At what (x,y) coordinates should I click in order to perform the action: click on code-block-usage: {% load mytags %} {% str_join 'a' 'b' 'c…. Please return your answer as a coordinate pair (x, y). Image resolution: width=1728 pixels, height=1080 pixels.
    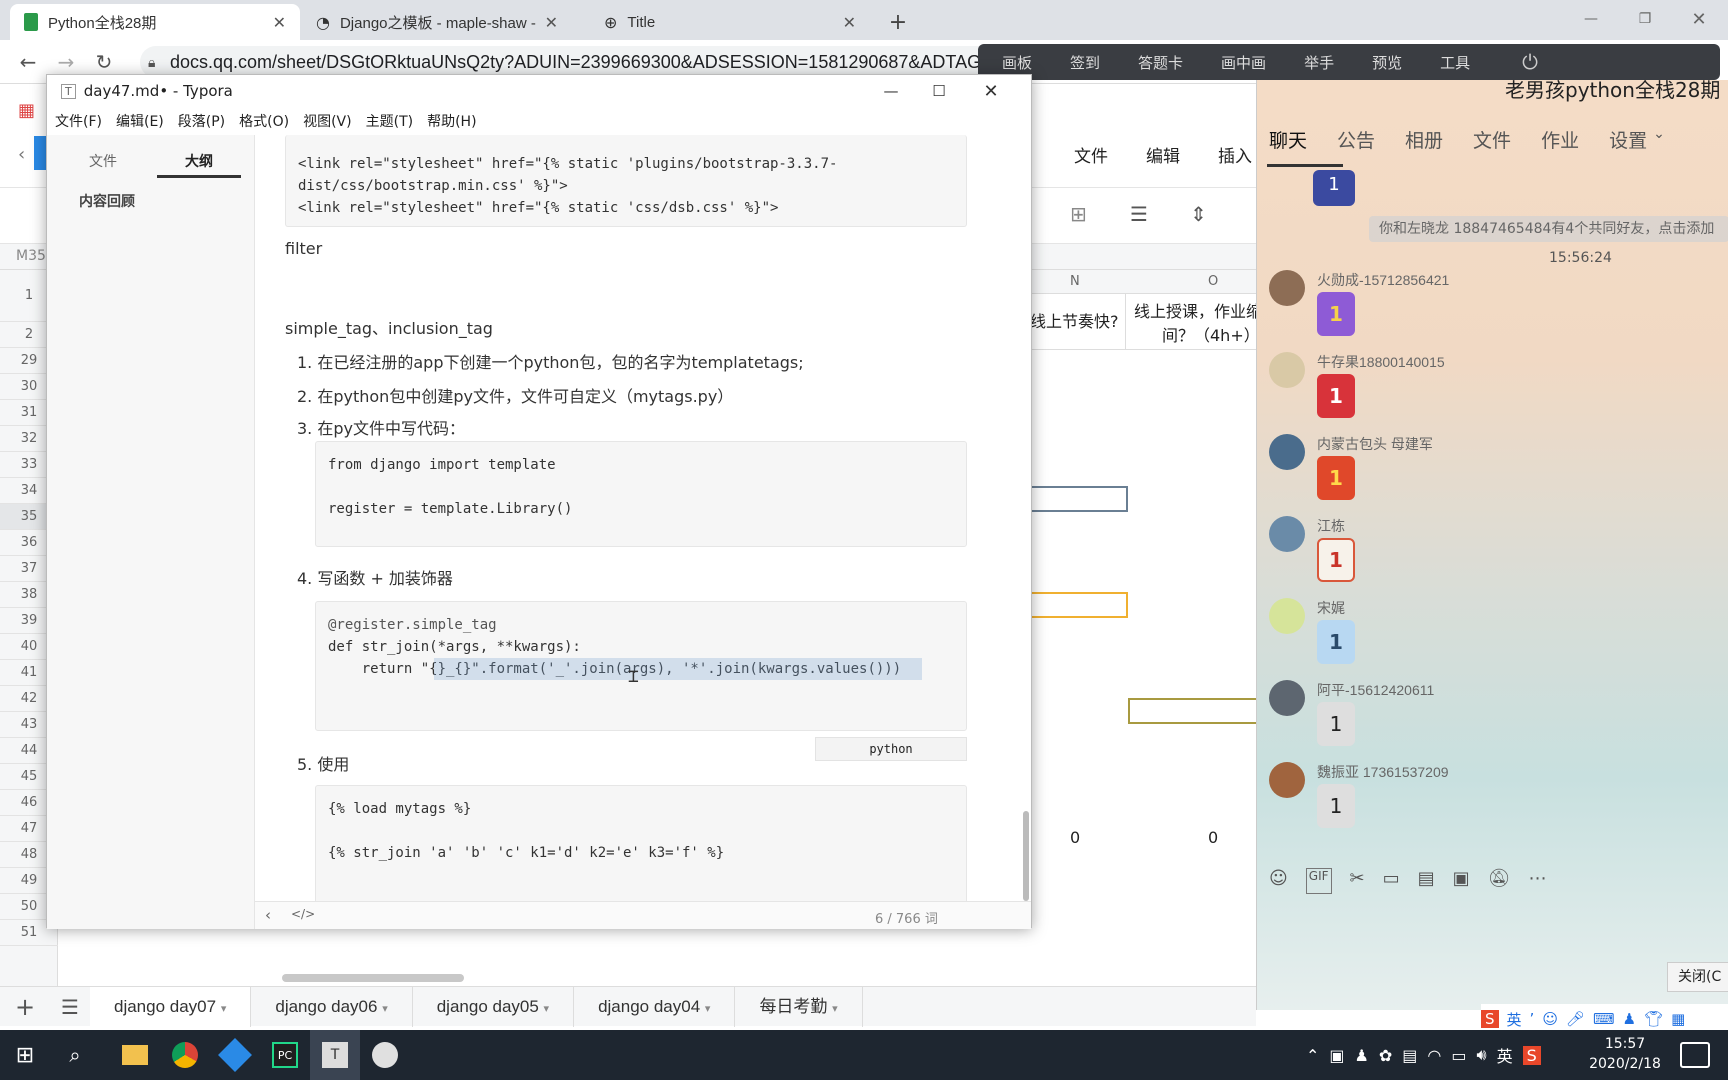
    Looking at the image, I should click on (641, 844).